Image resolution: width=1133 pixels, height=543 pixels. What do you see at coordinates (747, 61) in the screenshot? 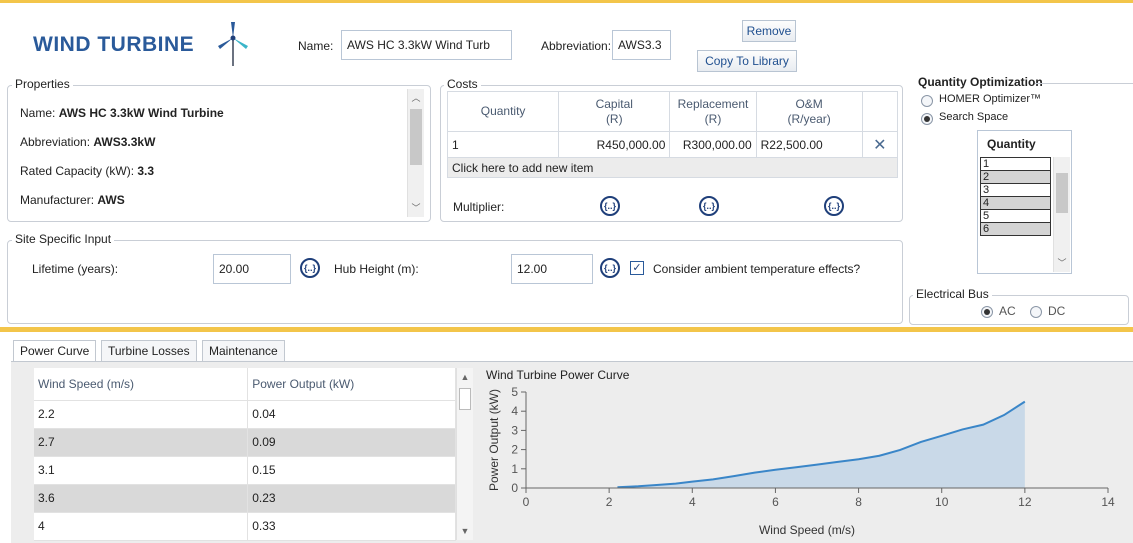
I see `copy-to-library-button: Copy To Library` at bounding box center [747, 61].